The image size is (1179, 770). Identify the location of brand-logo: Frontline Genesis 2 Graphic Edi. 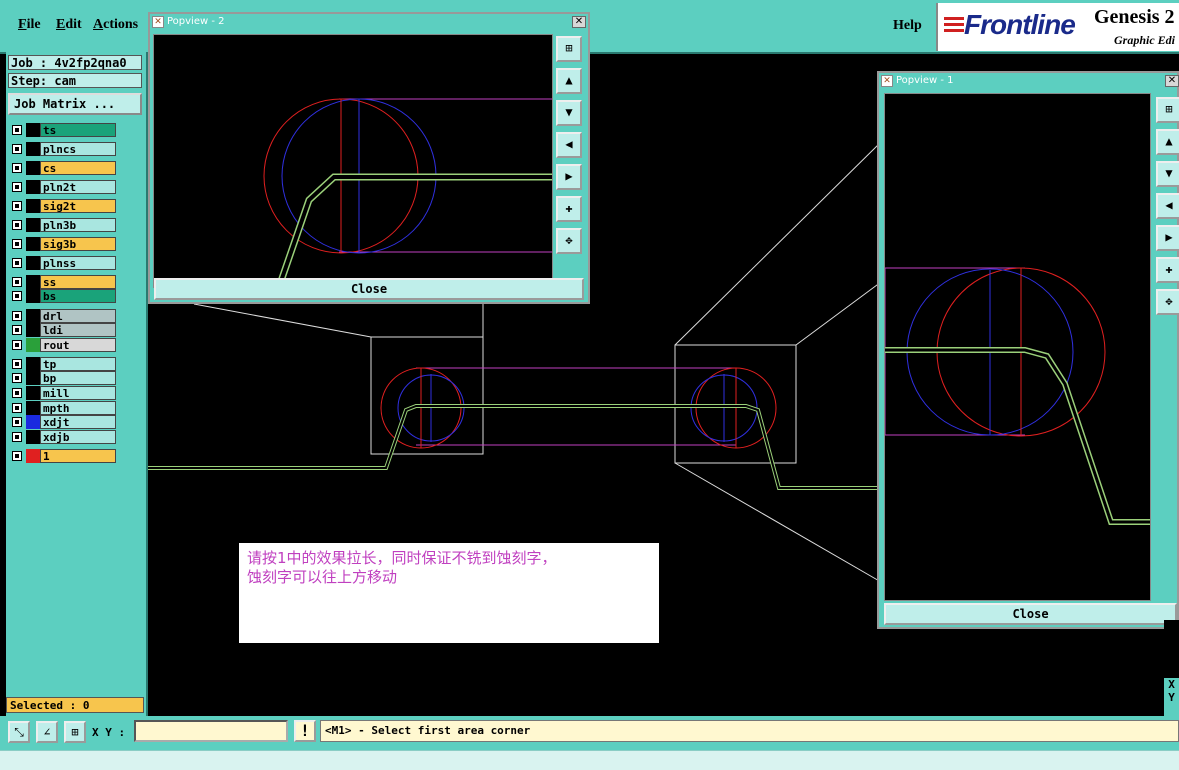
(1057, 27).